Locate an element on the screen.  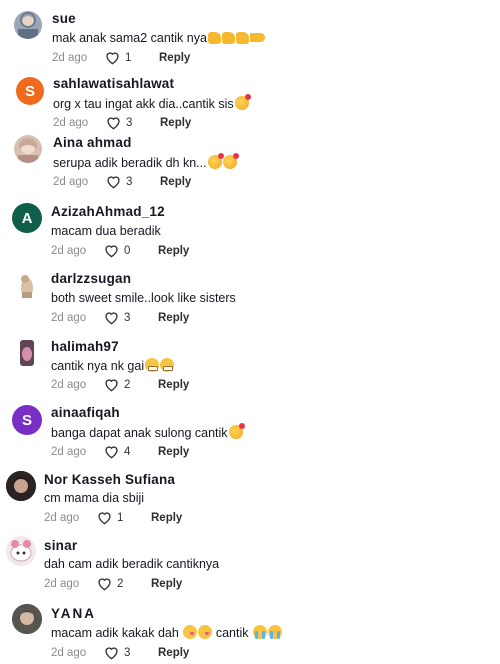
comment-text: org x tau ingat akk dia..cantik sis is located at coordinates (152, 102).